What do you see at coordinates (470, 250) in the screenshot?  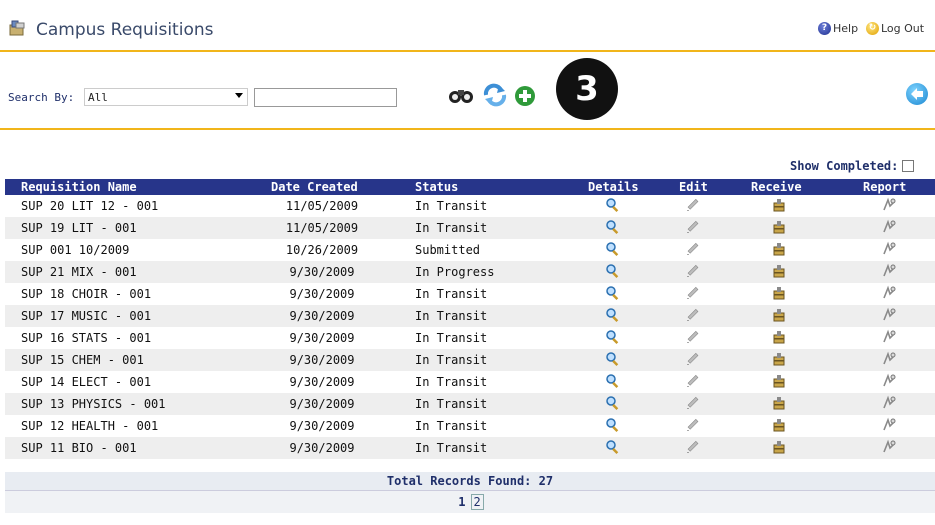 I see `table-row: SUP 001 10/2009 10/26/2009 Submitted` at bounding box center [470, 250].